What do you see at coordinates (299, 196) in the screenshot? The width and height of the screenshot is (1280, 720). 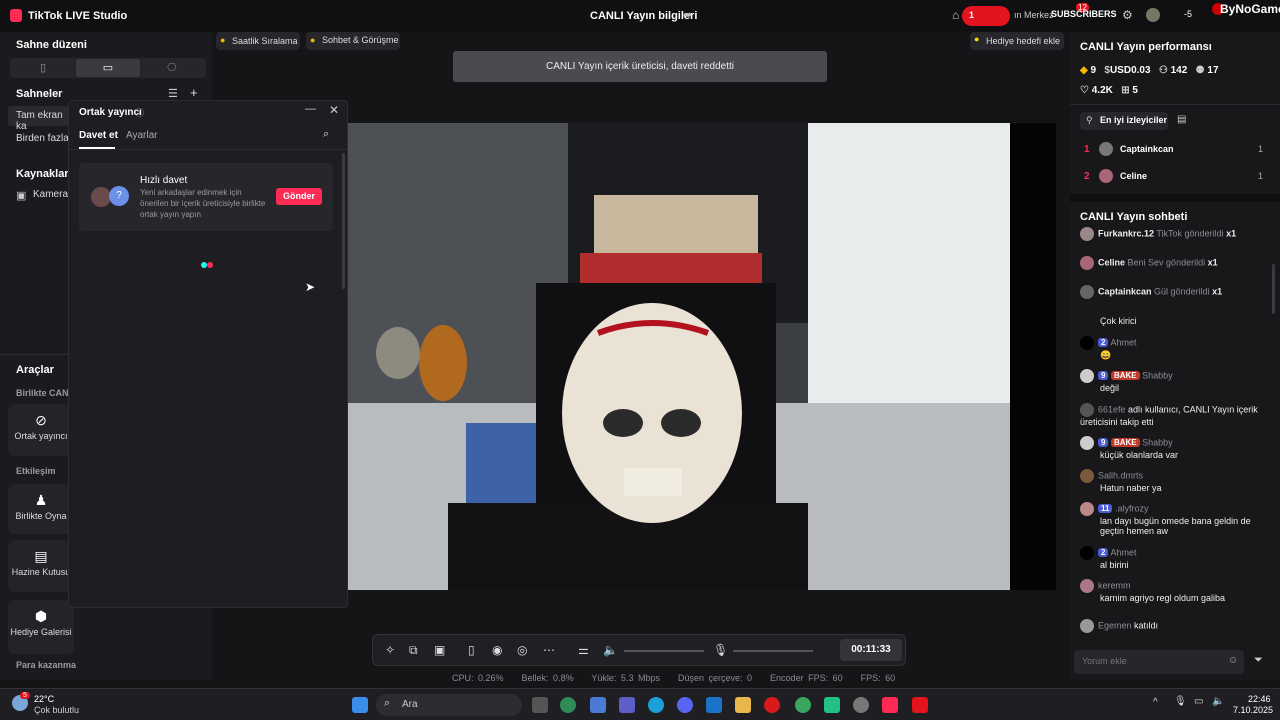 I see `send-button: Gönder` at bounding box center [299, 196].